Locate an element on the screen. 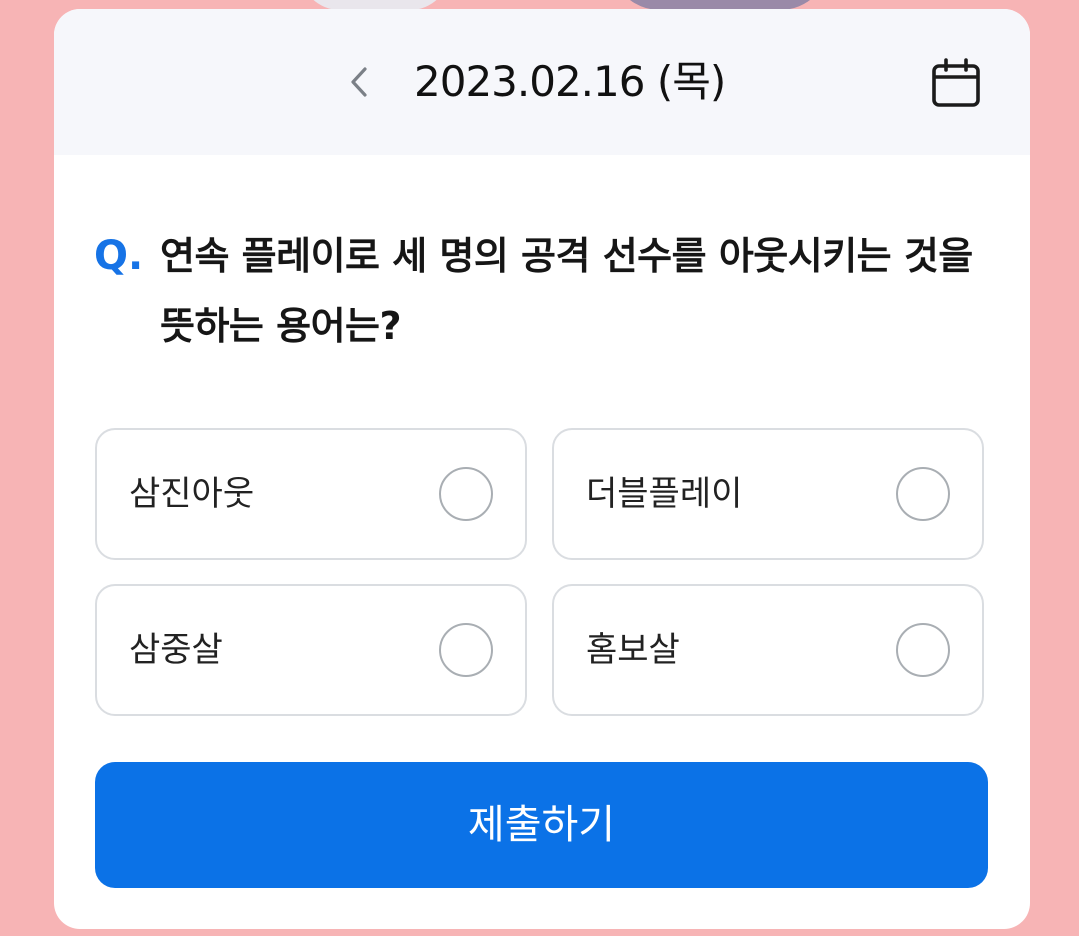 The image size is (1079, 936). option-2: 더블플레이 is located at coordinates (768, 494).